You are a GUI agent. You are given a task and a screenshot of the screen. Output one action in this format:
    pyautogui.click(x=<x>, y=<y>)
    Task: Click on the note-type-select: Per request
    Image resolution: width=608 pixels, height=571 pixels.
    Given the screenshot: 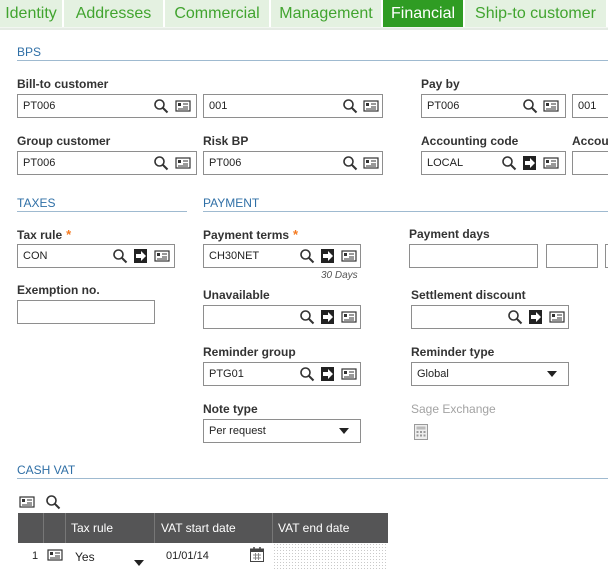 What is the action you would take?
    pyautogui.click(x=282, y=431)
    